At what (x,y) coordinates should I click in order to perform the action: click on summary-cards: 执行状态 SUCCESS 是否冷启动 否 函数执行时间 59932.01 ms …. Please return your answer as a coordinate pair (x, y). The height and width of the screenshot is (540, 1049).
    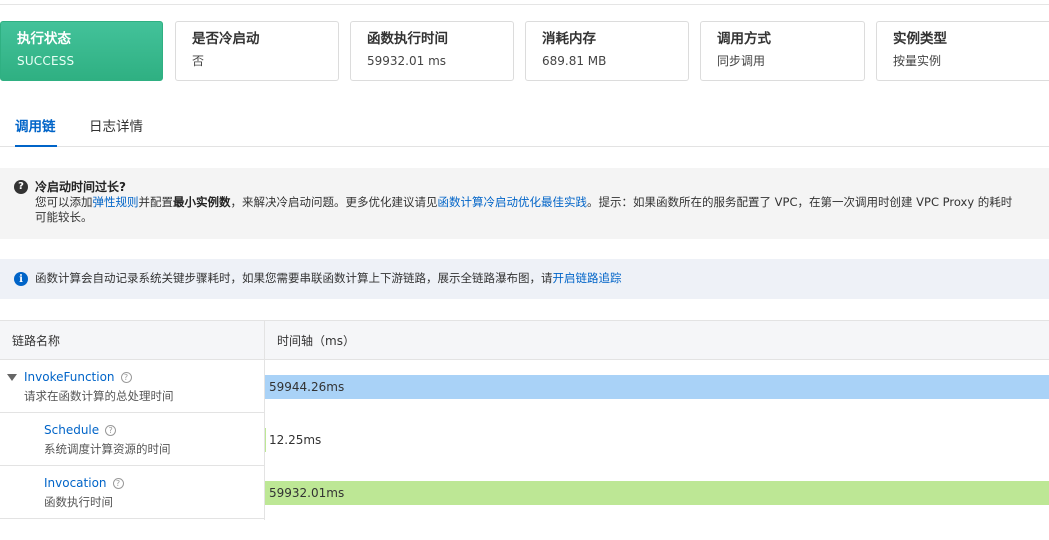
    Looking at the image, I should click on (524, 51).